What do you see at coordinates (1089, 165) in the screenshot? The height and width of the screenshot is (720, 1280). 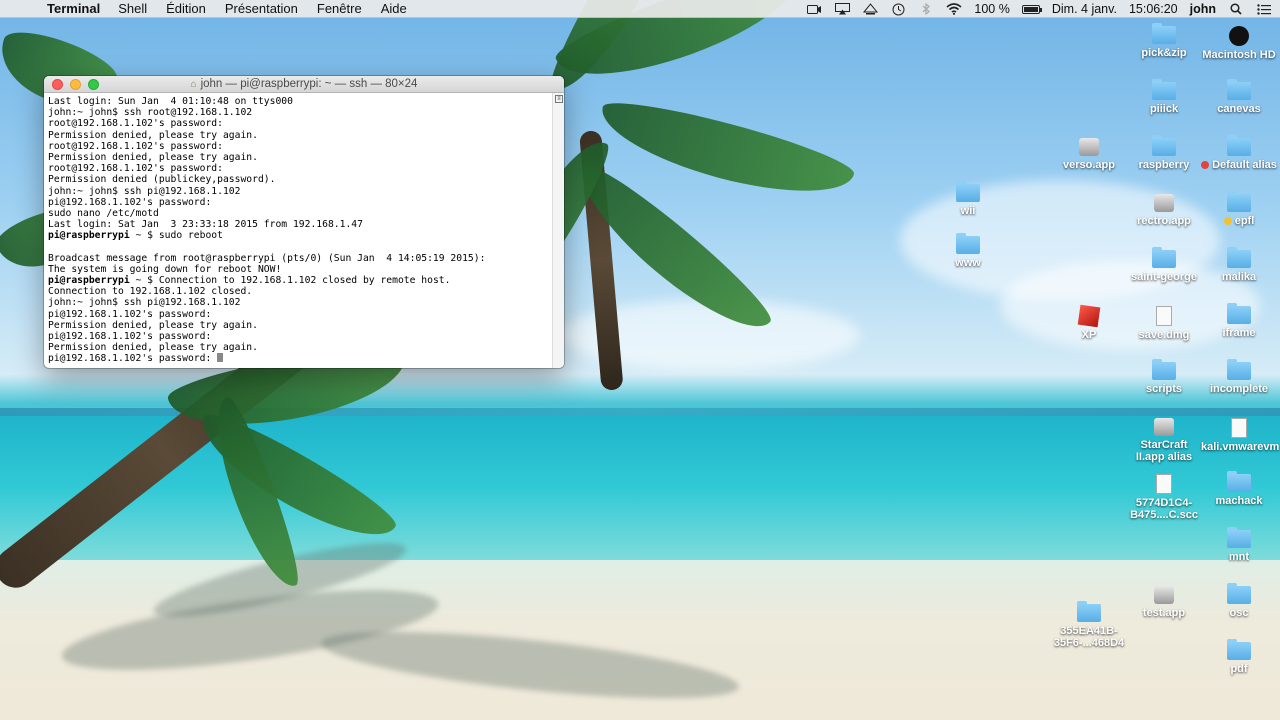 I see `desktop-icon-label: verso.app` at bounding box center [1089, 165].